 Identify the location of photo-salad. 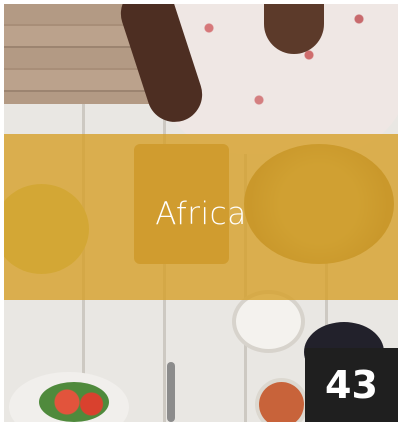
(74, 402).